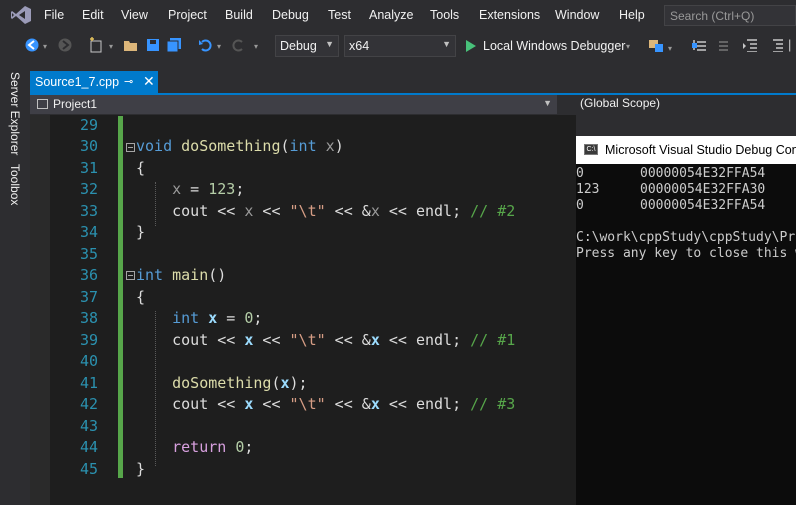 The width and height of the screenshot is (796, 505). What do you see at coordinates (730, 15) in the screenshot?
I see `search-input: Search (Ctrl+Q)` at bounding box center [730, 15].